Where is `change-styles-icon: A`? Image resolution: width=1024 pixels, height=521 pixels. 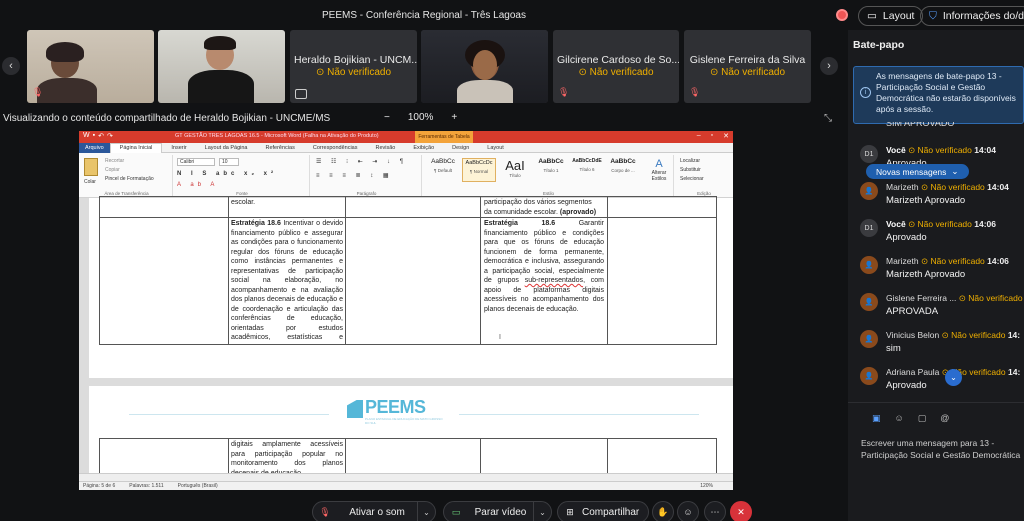 change-styles-icon: A is located at coordinates (659, 164).